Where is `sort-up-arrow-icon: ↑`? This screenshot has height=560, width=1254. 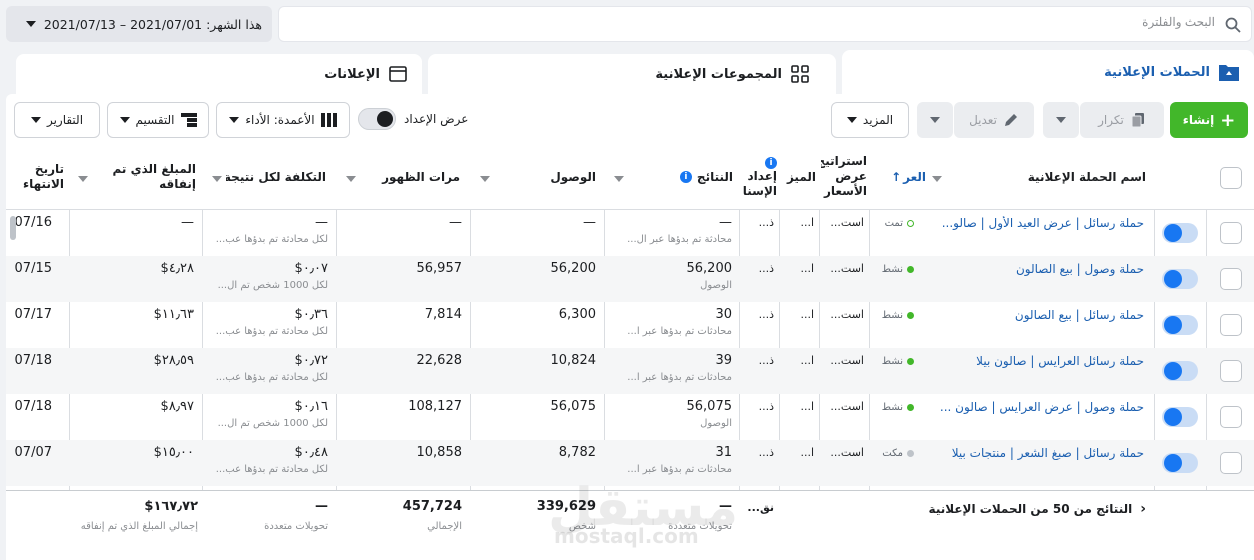
sort-up-arrow-icon: ↑ is located at coordinates (896, 177).